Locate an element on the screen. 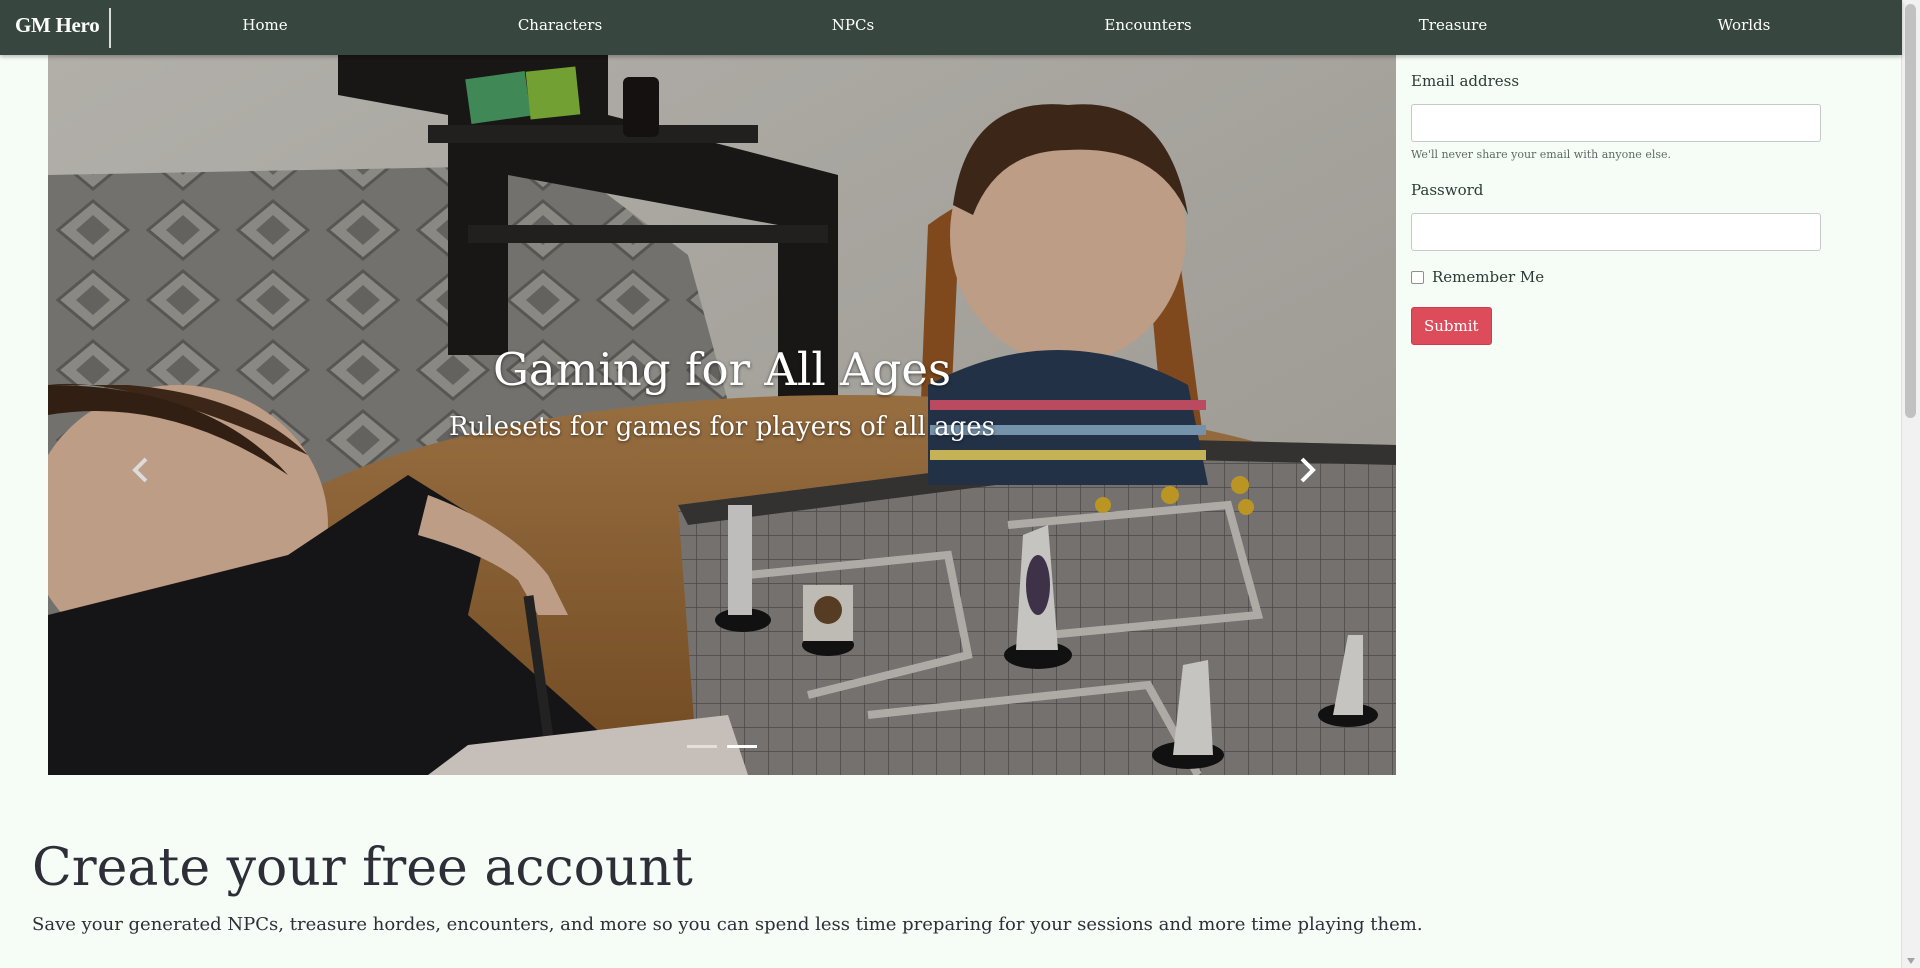  password-field is located at coordinates (1616, 232).